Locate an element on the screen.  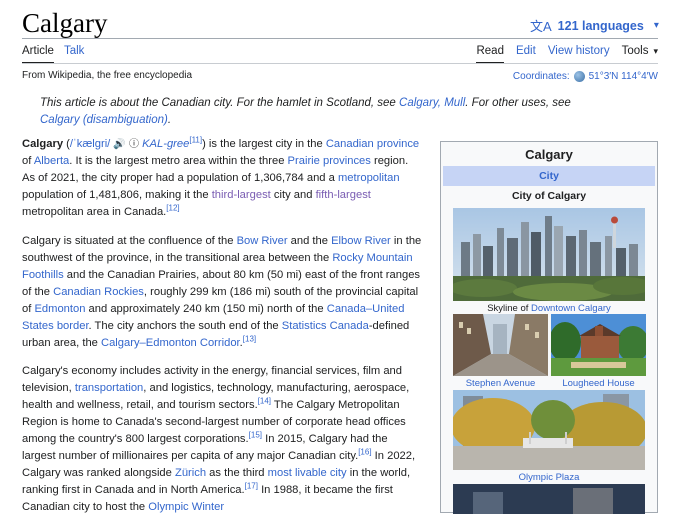
view-tabs: Read Edit View history Tools ▾ is located at coordinates (567, 54).